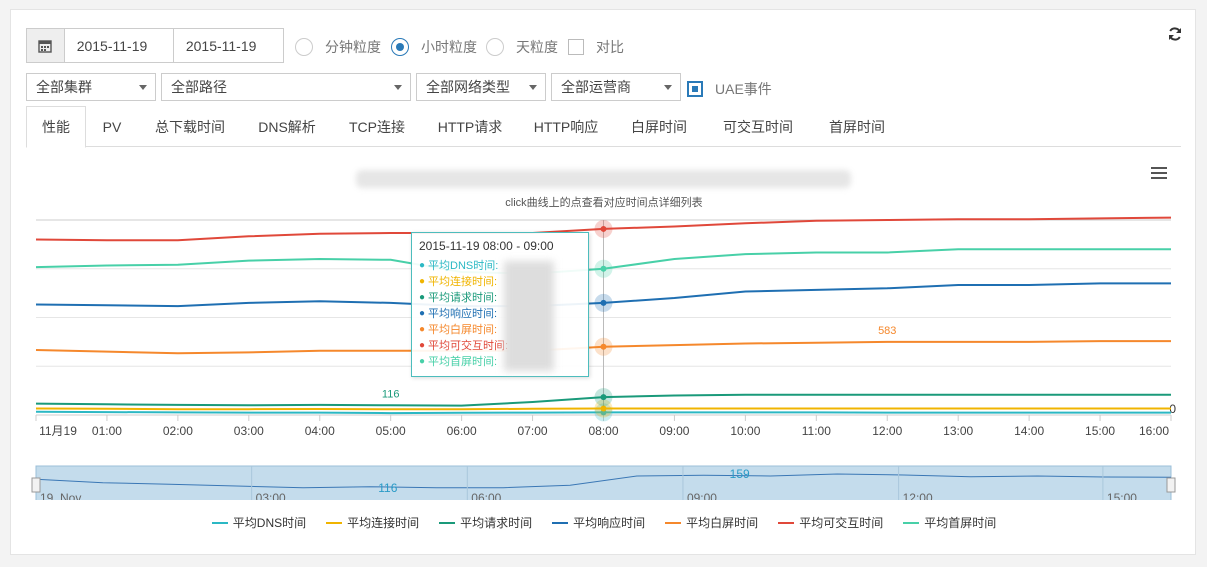 Image resolution: width=1207 pixels, height=567 pixels. I want to click on calendar-icon, so click(46, 45).